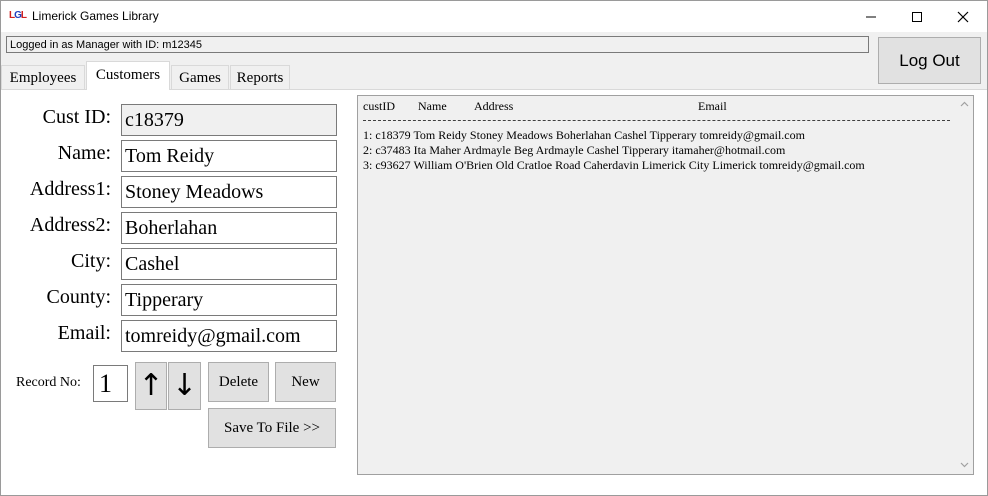 This screenshot has width=988, height=496. I want to click on save-to-file-button: Save To File >>, so click(272, 428).